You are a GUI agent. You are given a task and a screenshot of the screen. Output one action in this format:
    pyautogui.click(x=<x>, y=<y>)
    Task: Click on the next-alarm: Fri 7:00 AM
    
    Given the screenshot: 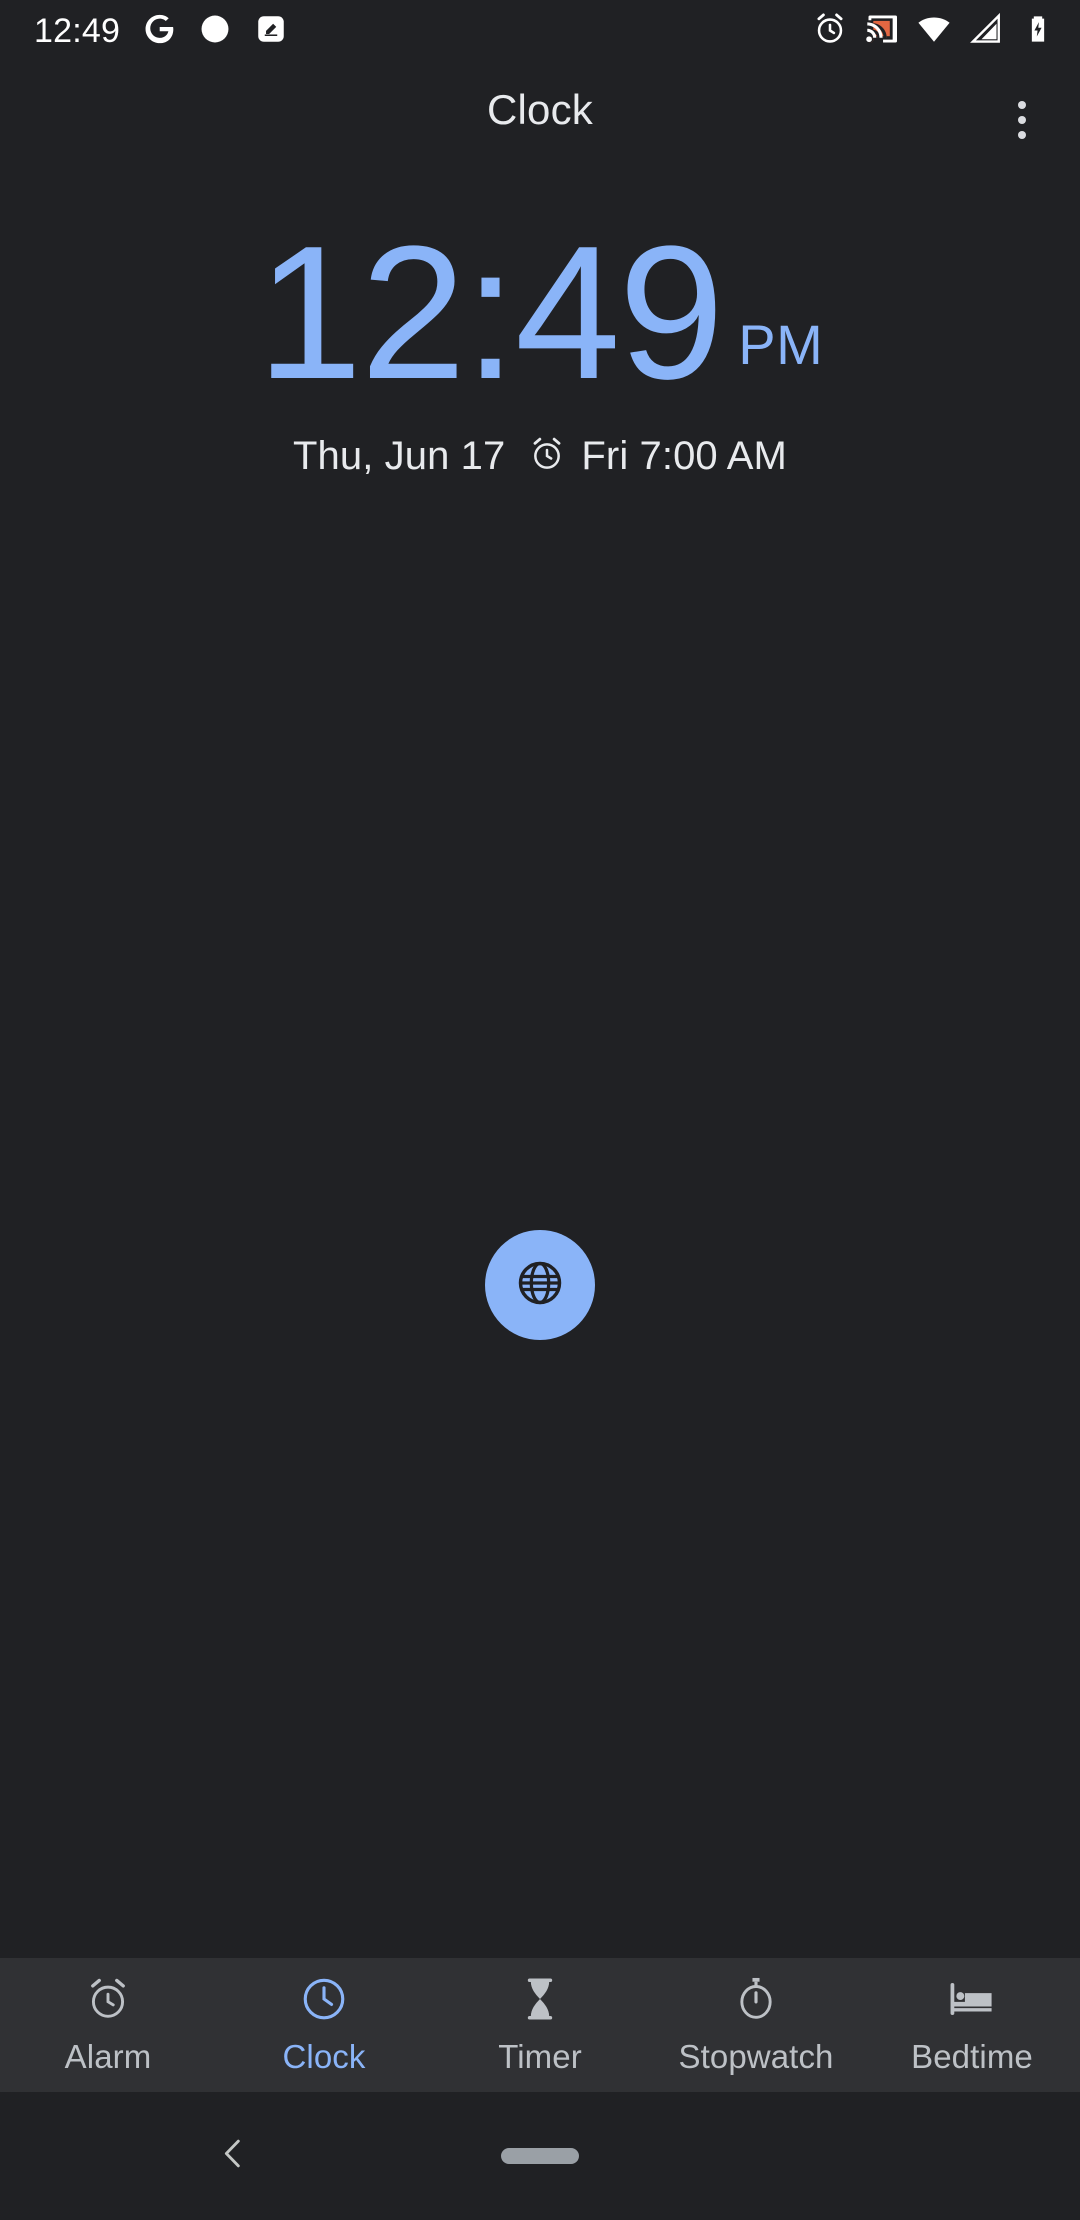 What is the action you would take?
    pyautogui.click(x=657, y=456)
    